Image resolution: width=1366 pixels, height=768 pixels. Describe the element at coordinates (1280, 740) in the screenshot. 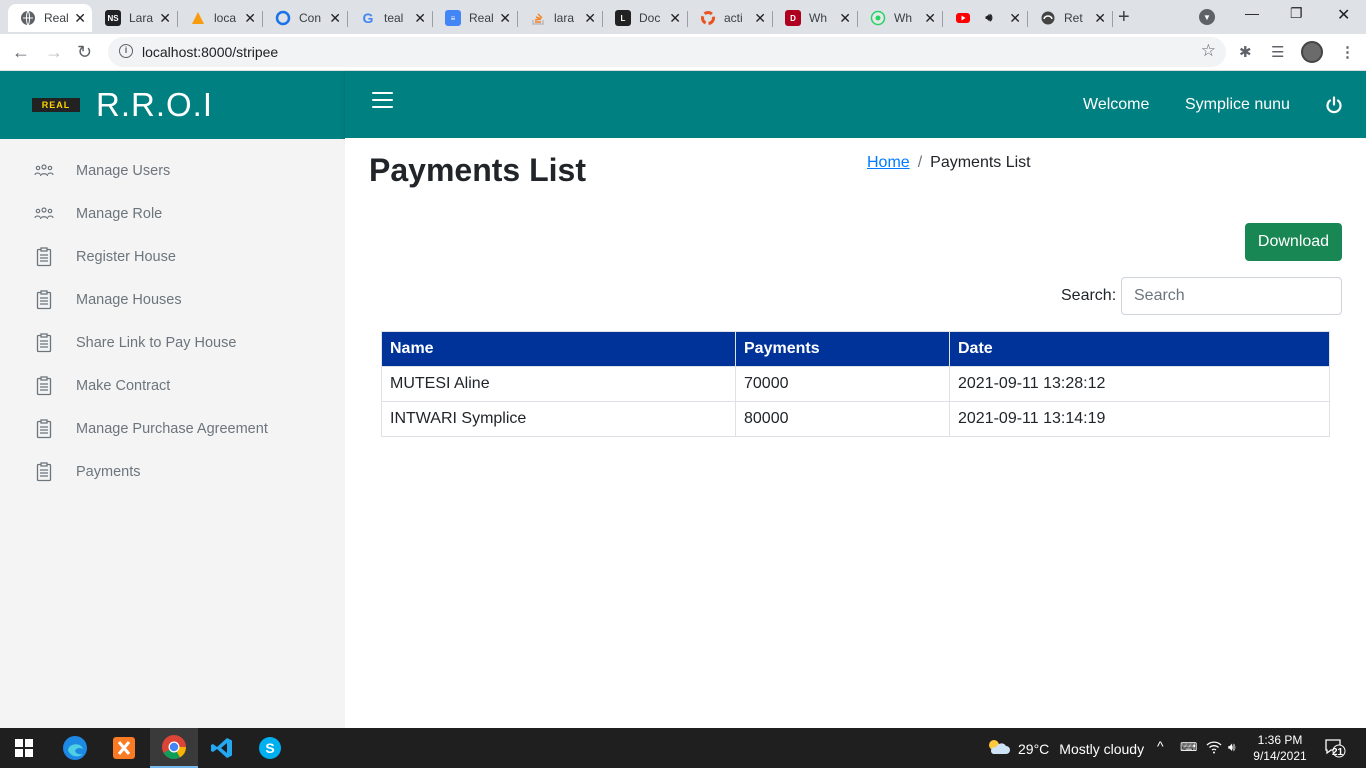

I see `clock-time: 1:36 PM` at that location.